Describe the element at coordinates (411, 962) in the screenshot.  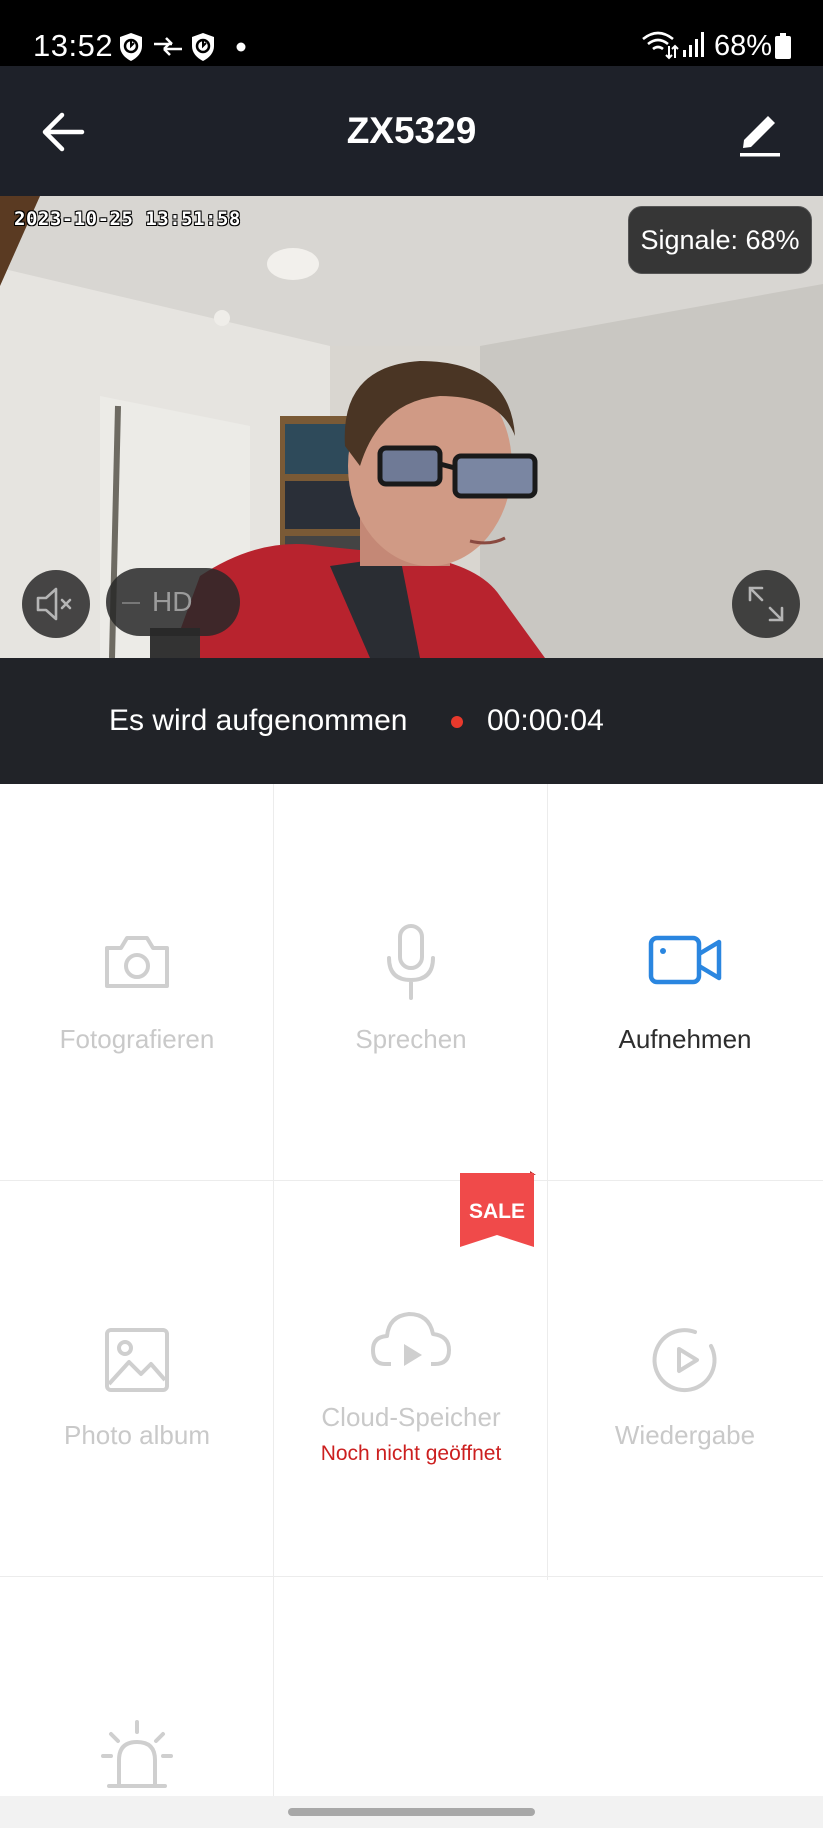
I see `microphone-icon` at that location.